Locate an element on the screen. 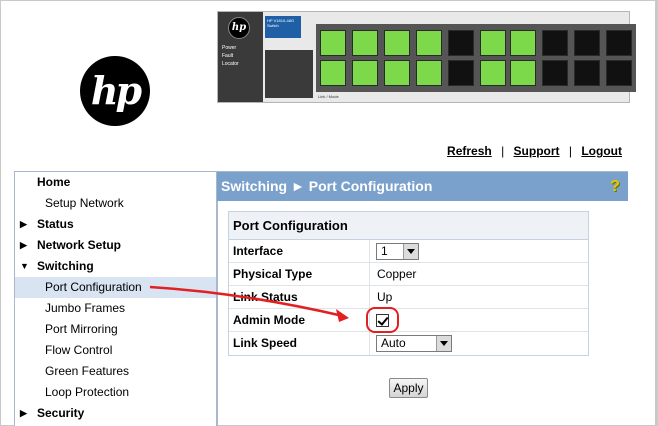 Image resolution: width=658 pixels, height=426 pixels. row-link-status: Link Status Up is located at coordinates (408, 297).